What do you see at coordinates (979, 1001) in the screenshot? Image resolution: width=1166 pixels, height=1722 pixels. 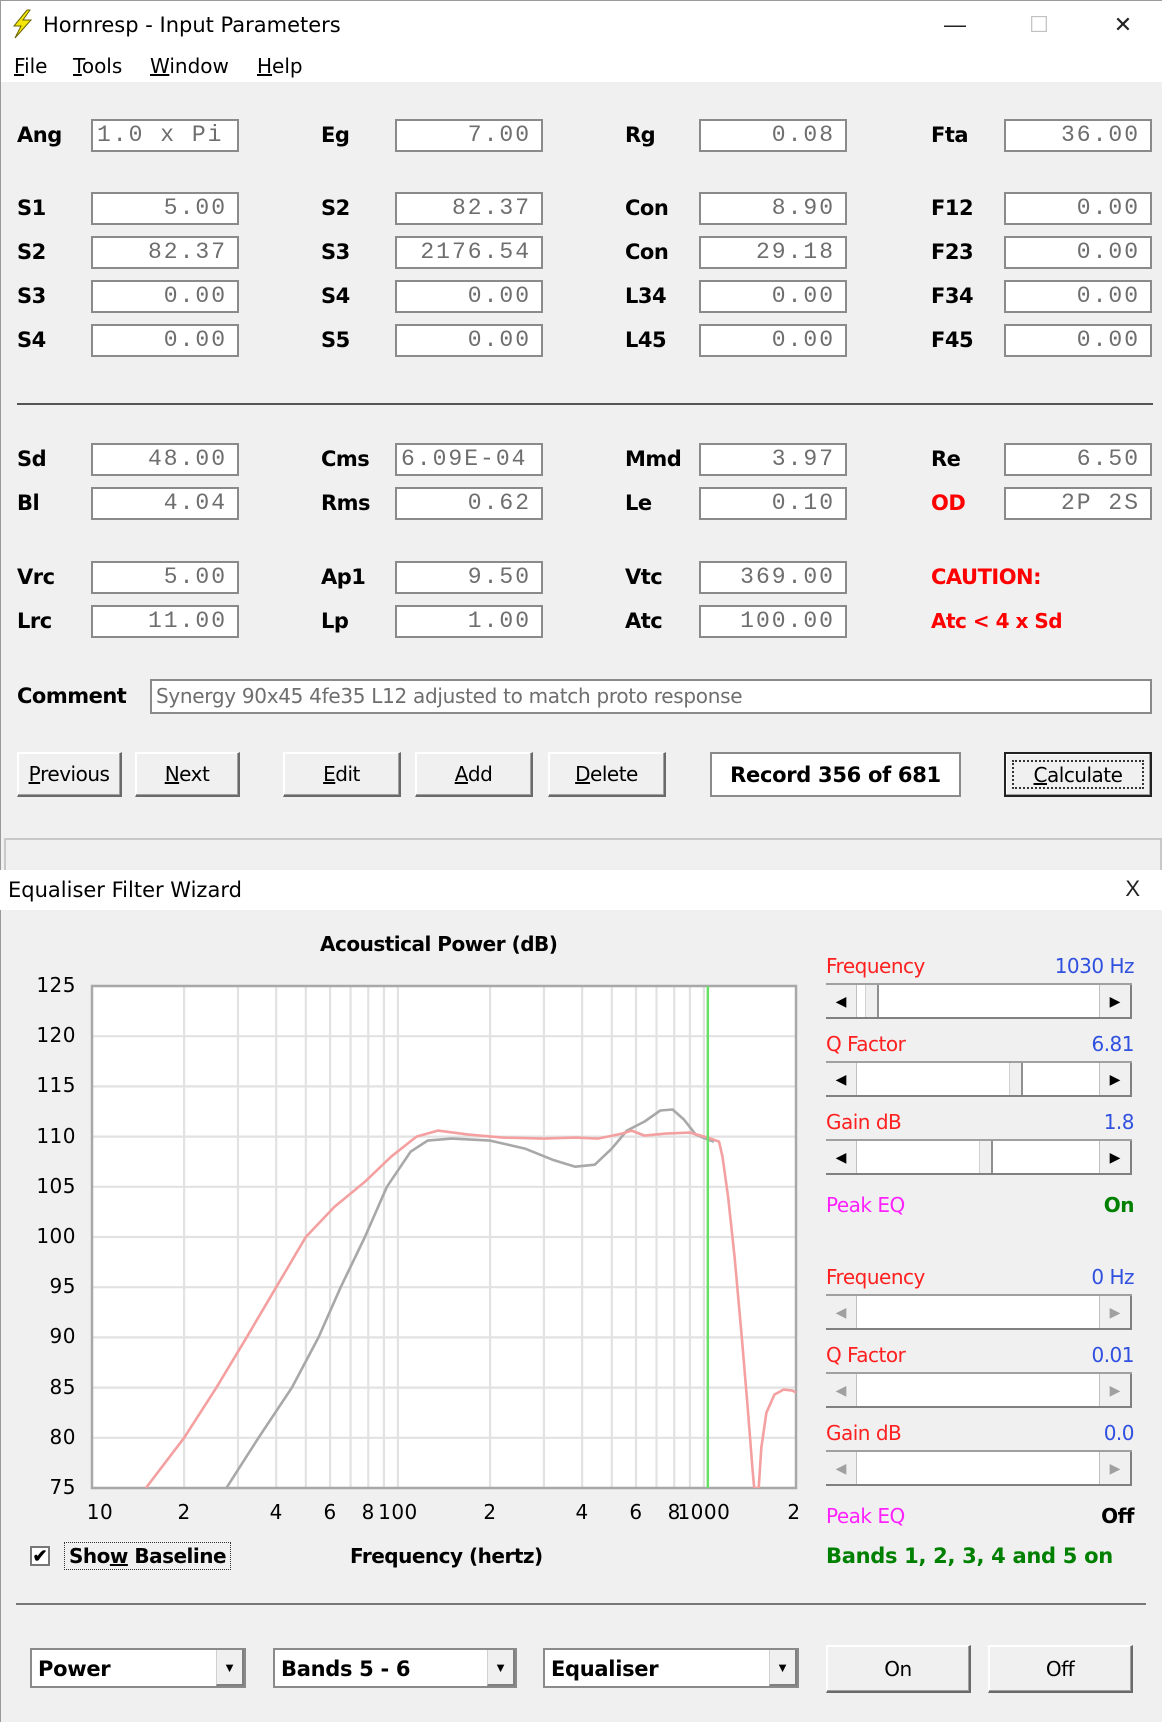 I see `band-a-frequency-slider: ◀ ▶` at bounding box center [979, 1001].